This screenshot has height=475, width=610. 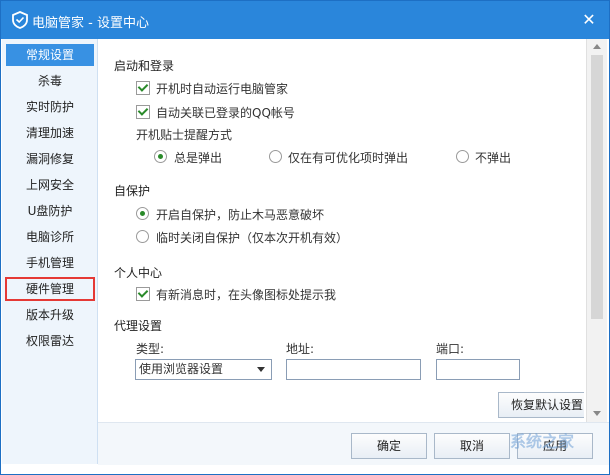 What do you see at coordinates (138, 273) in the screenshot?
I see `personal-heading: 个人中心` at bounding box center [138, 273].